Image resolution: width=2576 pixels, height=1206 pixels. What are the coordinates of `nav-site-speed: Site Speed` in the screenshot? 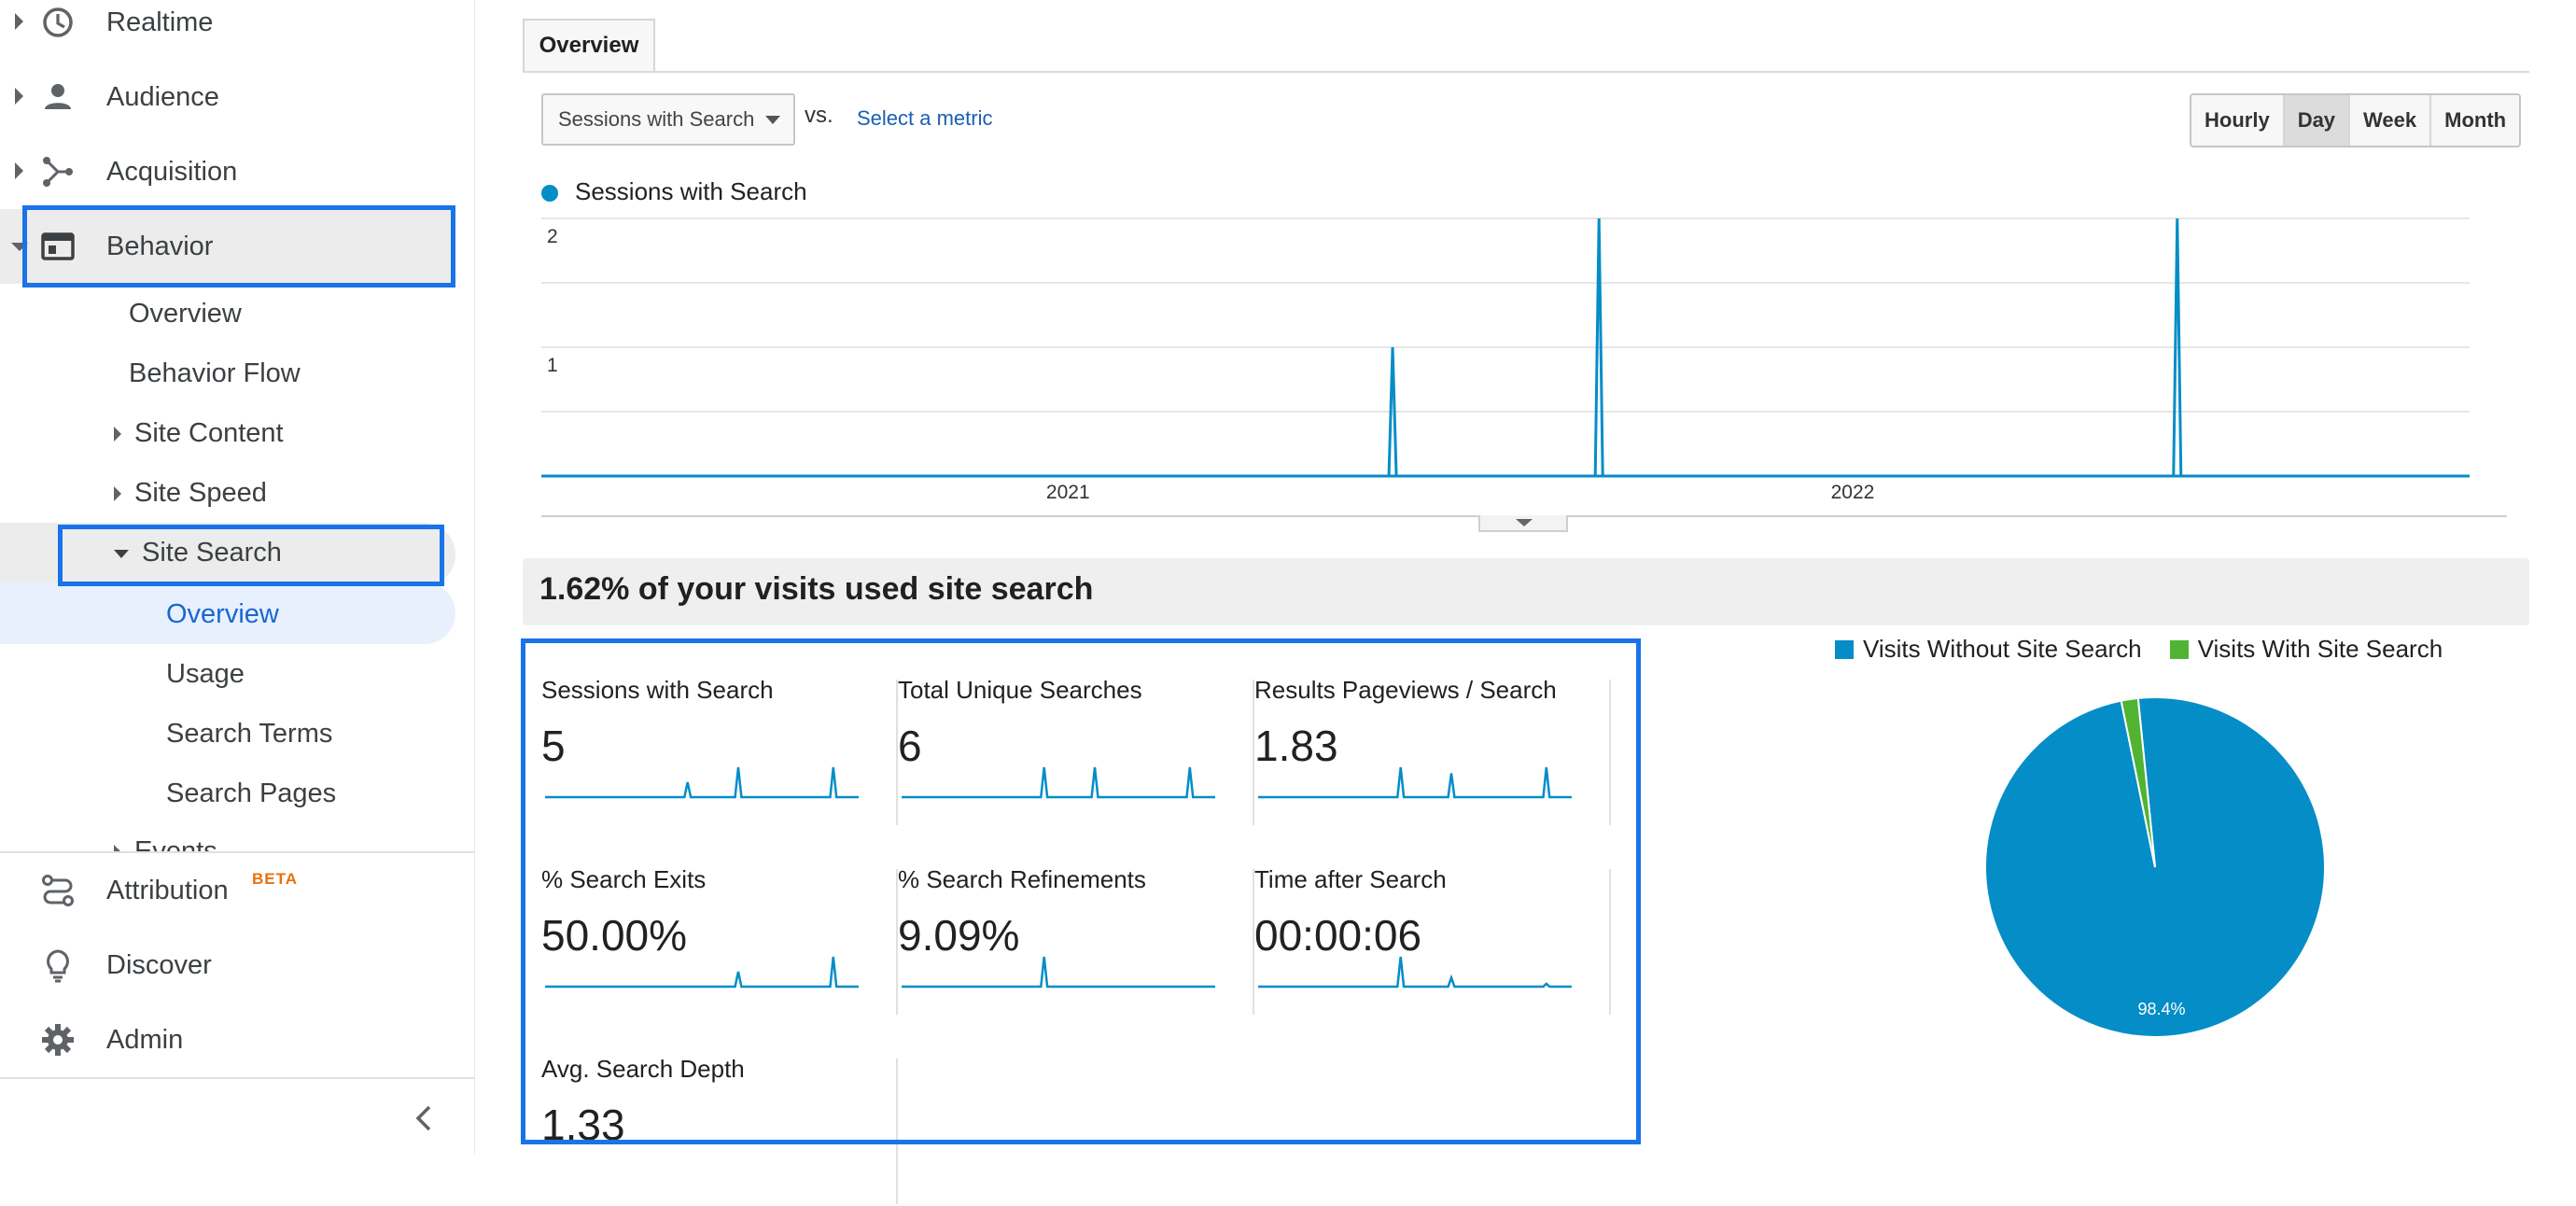 It's located at (190, 493).